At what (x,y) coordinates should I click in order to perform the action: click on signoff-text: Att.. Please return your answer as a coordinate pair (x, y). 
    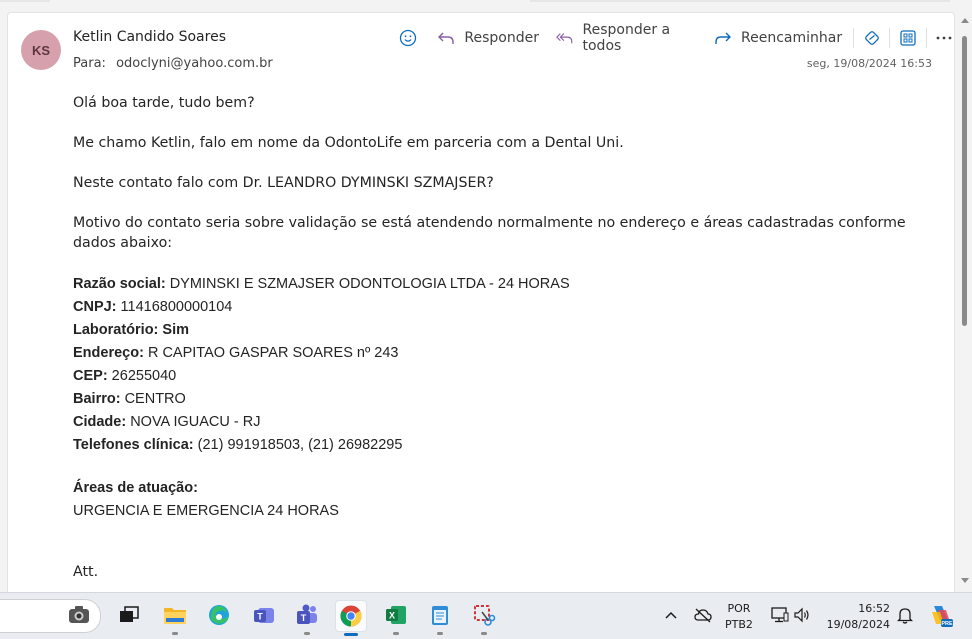
    Looking at the image, I should click on (86, 572).